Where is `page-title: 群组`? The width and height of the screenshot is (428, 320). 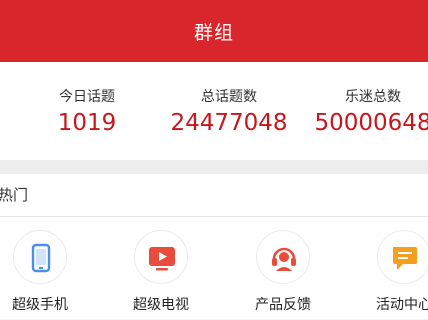 page-title: 群组 is located at coordinates (213, 32).